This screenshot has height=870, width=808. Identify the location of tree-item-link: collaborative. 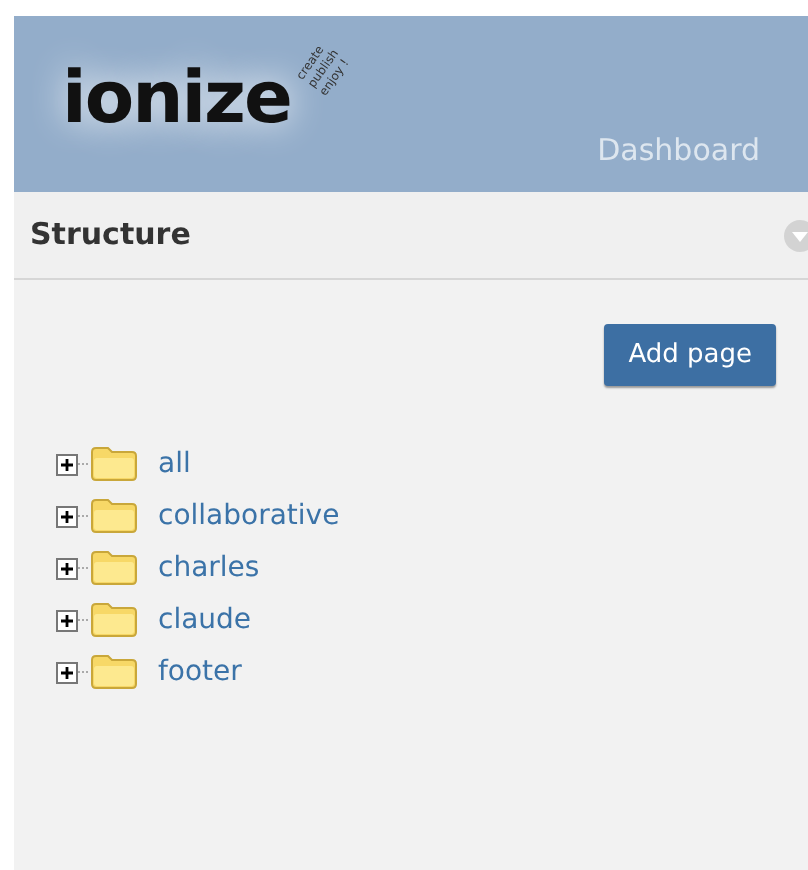
(249, 516).